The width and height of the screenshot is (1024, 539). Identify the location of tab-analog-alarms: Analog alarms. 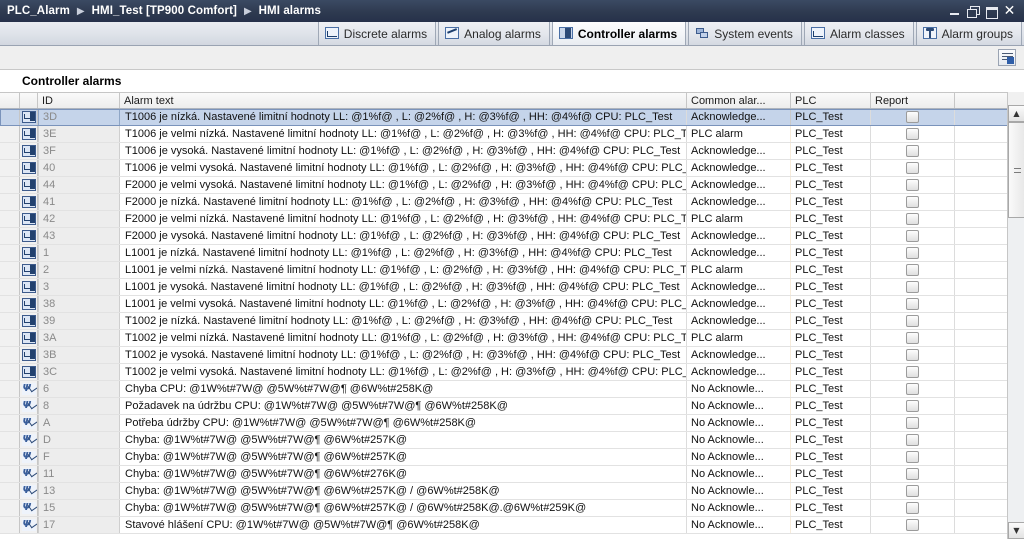
(494, 33).